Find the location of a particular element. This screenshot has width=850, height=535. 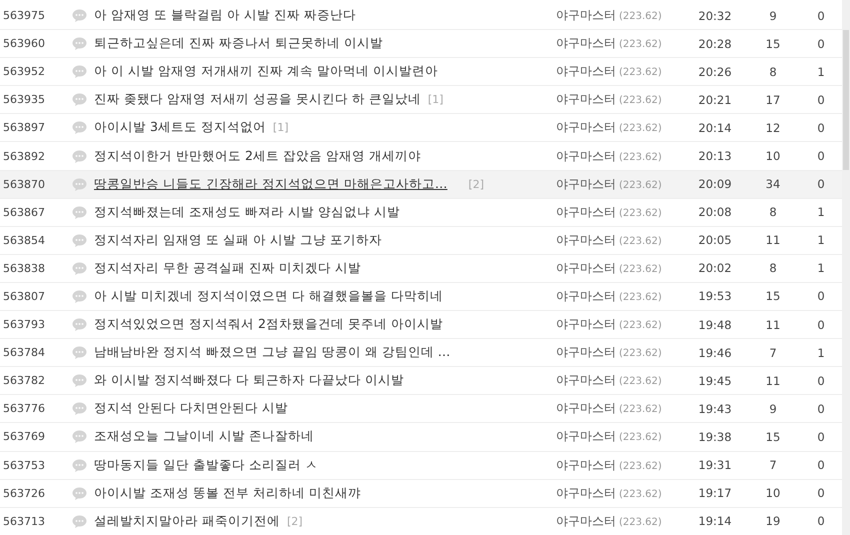

post-title-link: 정지석빠졌는데 조재성도 빠져라 시발 양심없냐 시발 is located at coordinates (247, 212).